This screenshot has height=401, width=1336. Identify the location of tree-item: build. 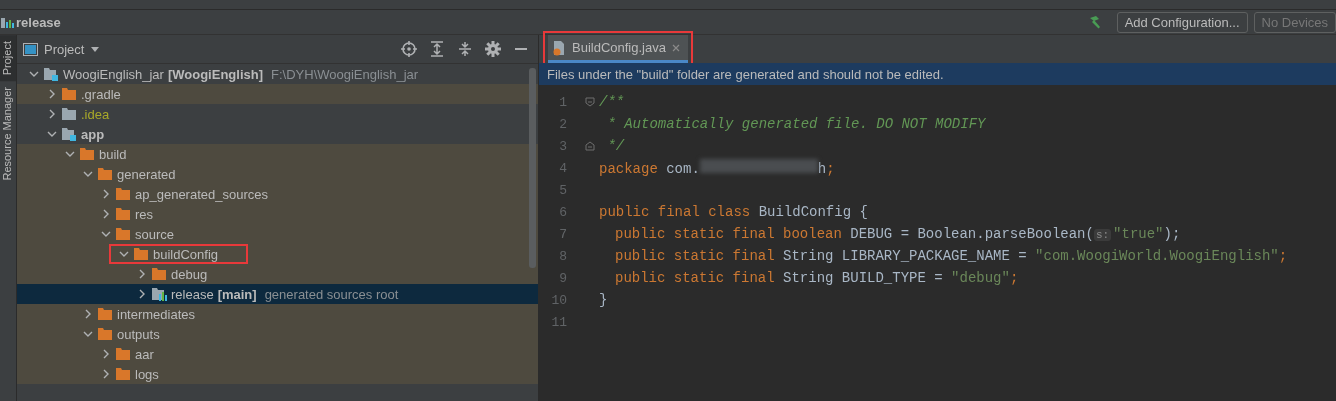
(277, 154).